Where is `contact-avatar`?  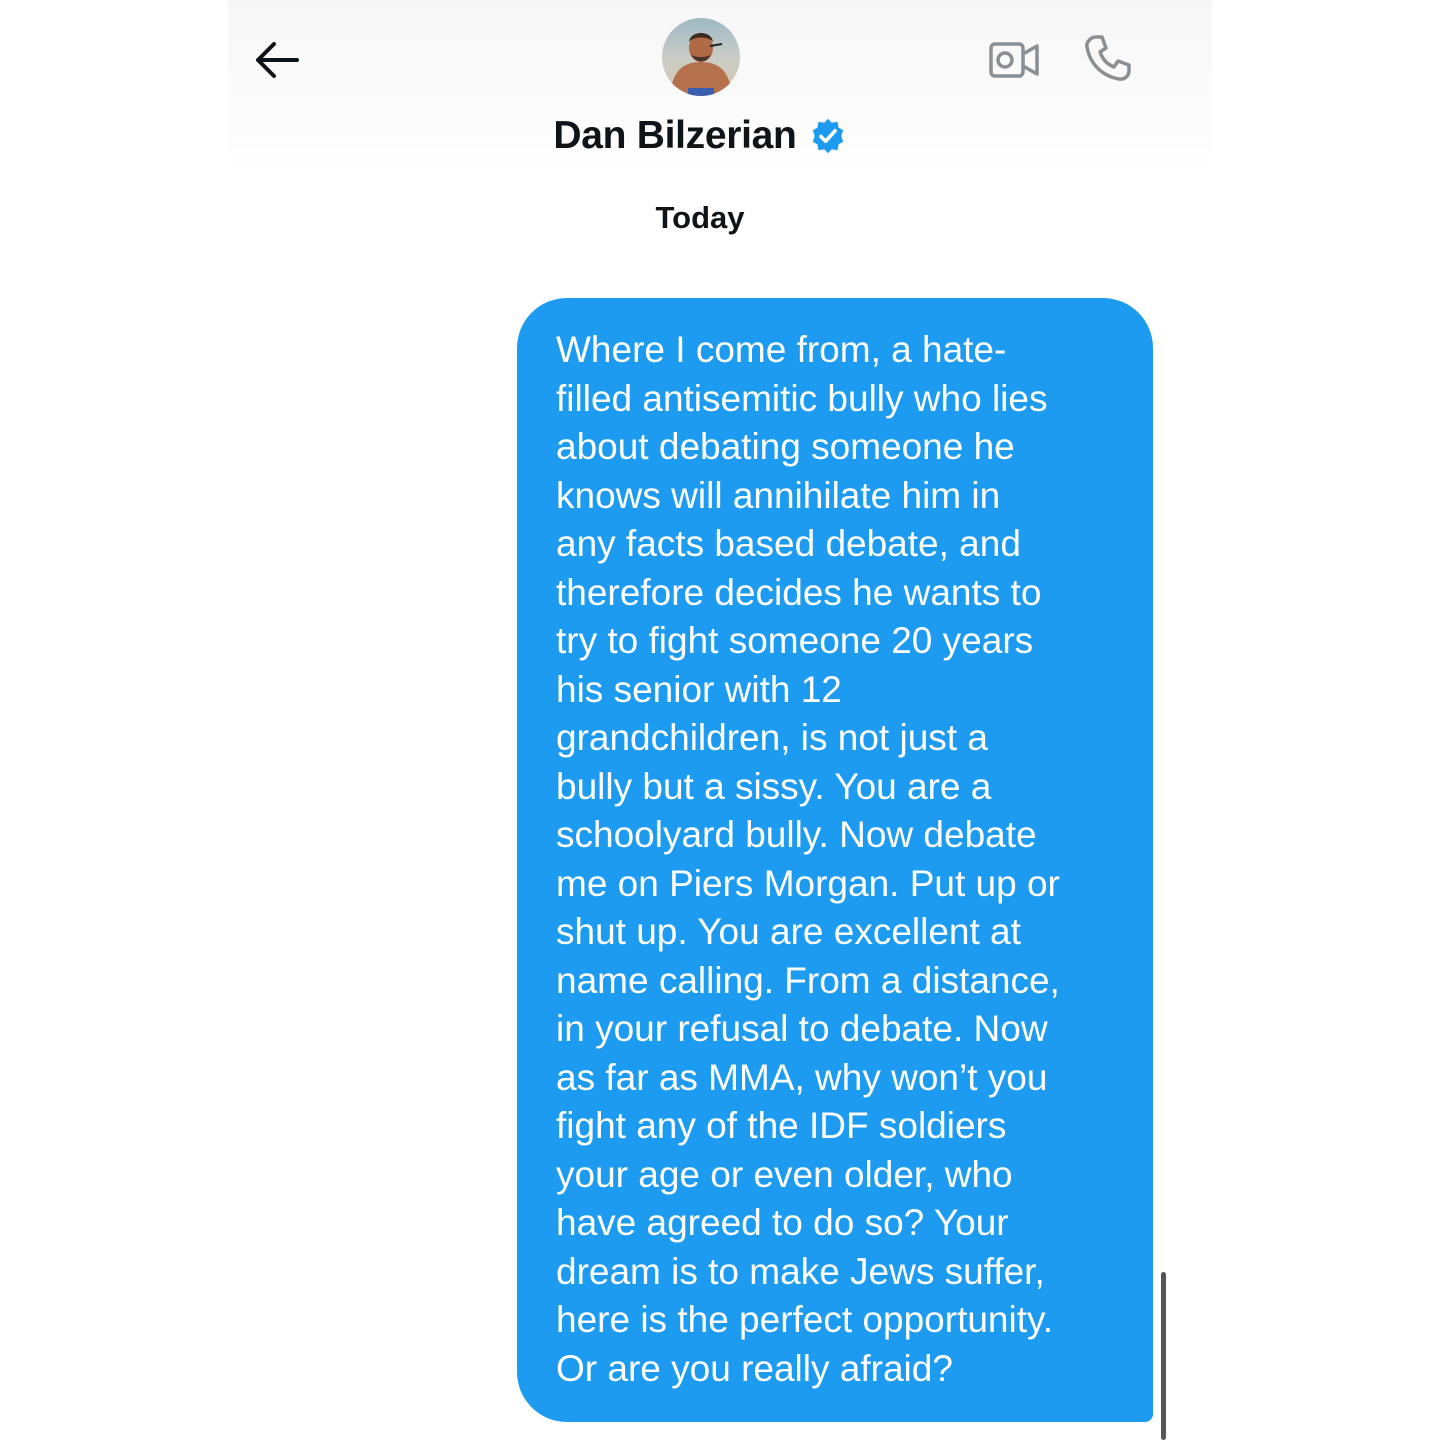
contact-avatar is located at coordinates (701, 57).